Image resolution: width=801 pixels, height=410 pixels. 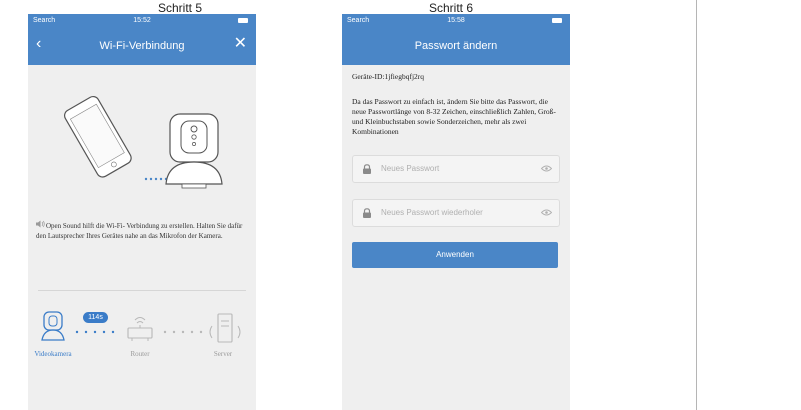 What do you see at coordinates (179, 8) in the screenshot?
I see `step-label-5: Schritt 5` at bounding box center [179, 8].